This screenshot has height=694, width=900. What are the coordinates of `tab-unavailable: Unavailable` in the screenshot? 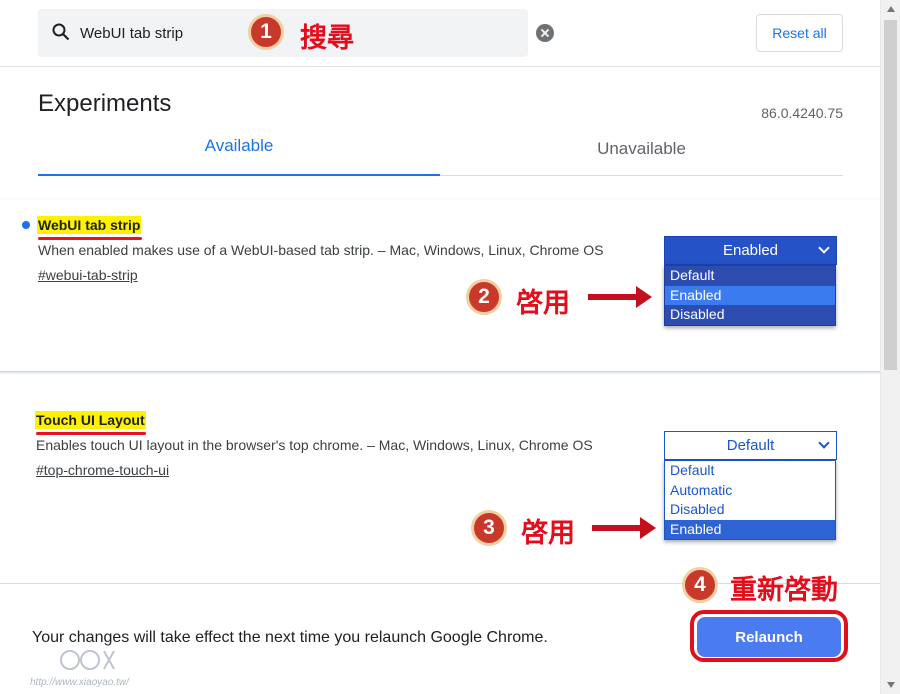 It's located at (641, 156).